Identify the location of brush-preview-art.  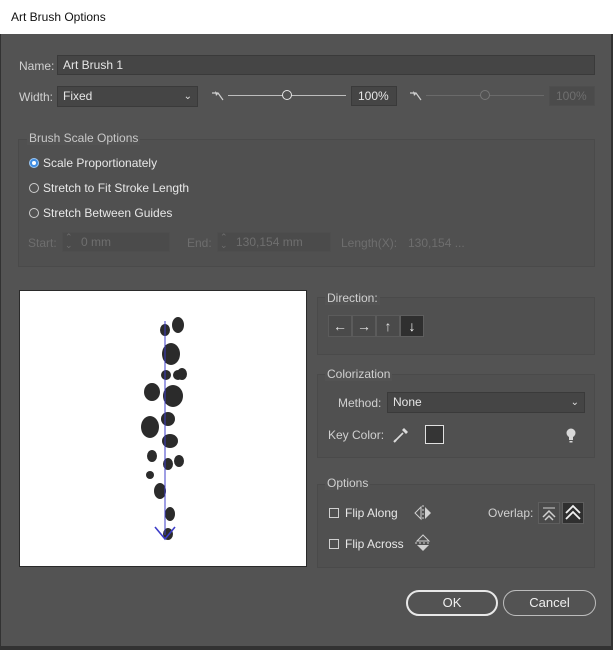
(164, 429).